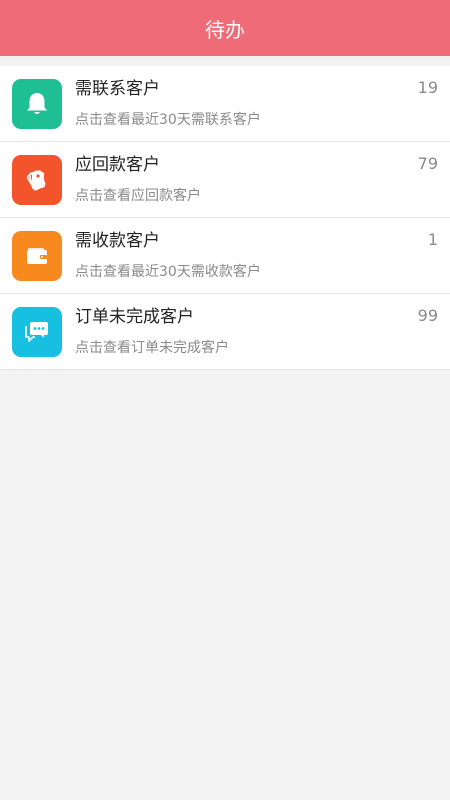  I want to click on chat-icon, so click(37, 331).